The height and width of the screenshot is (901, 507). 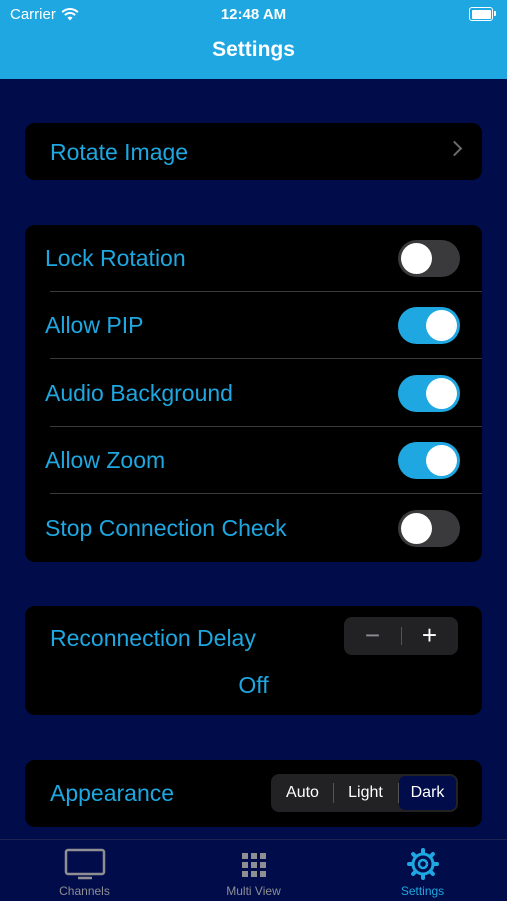 I want to click on tab-multi-view: Multi View, so click(x=253, y=870).